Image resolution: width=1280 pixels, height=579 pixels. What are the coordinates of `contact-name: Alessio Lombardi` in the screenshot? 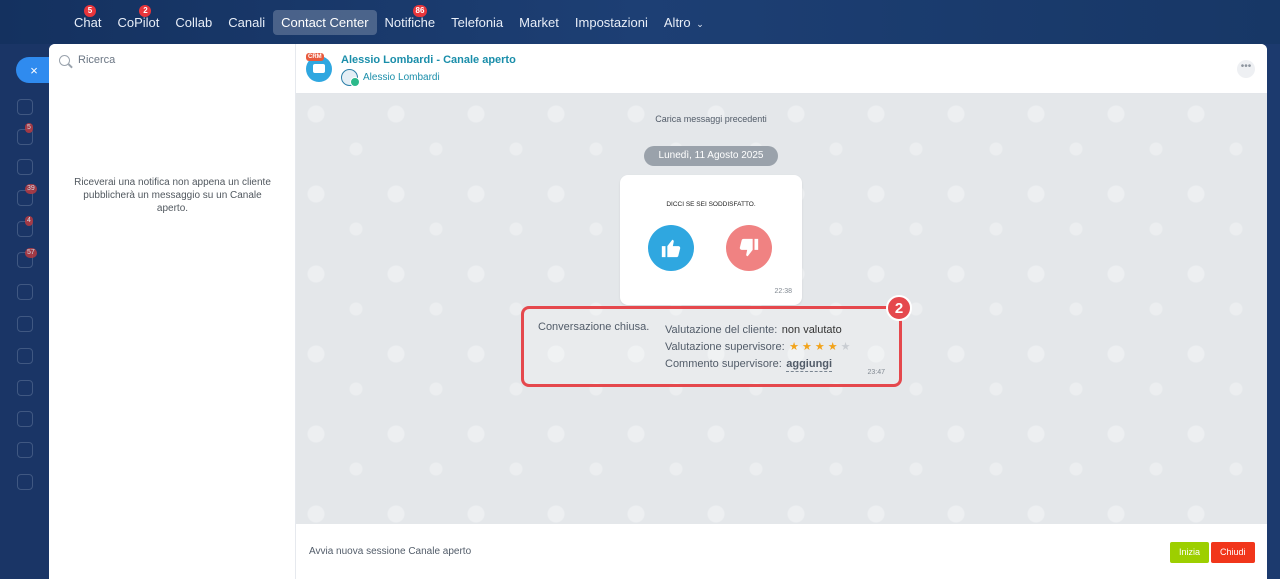 It's located at (401, 77).